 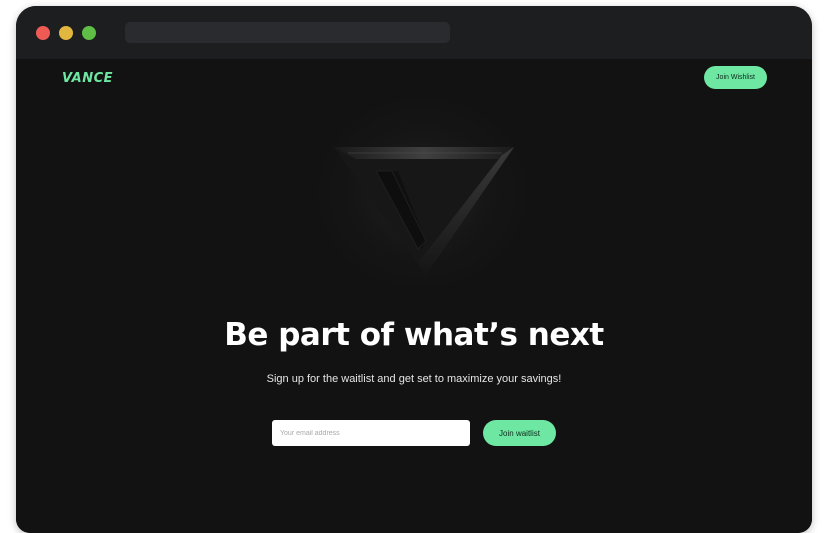 What do you see at coordinates (43, 33) in the screenshot?
I see `close-window-button` at bounding box center [43, 33].